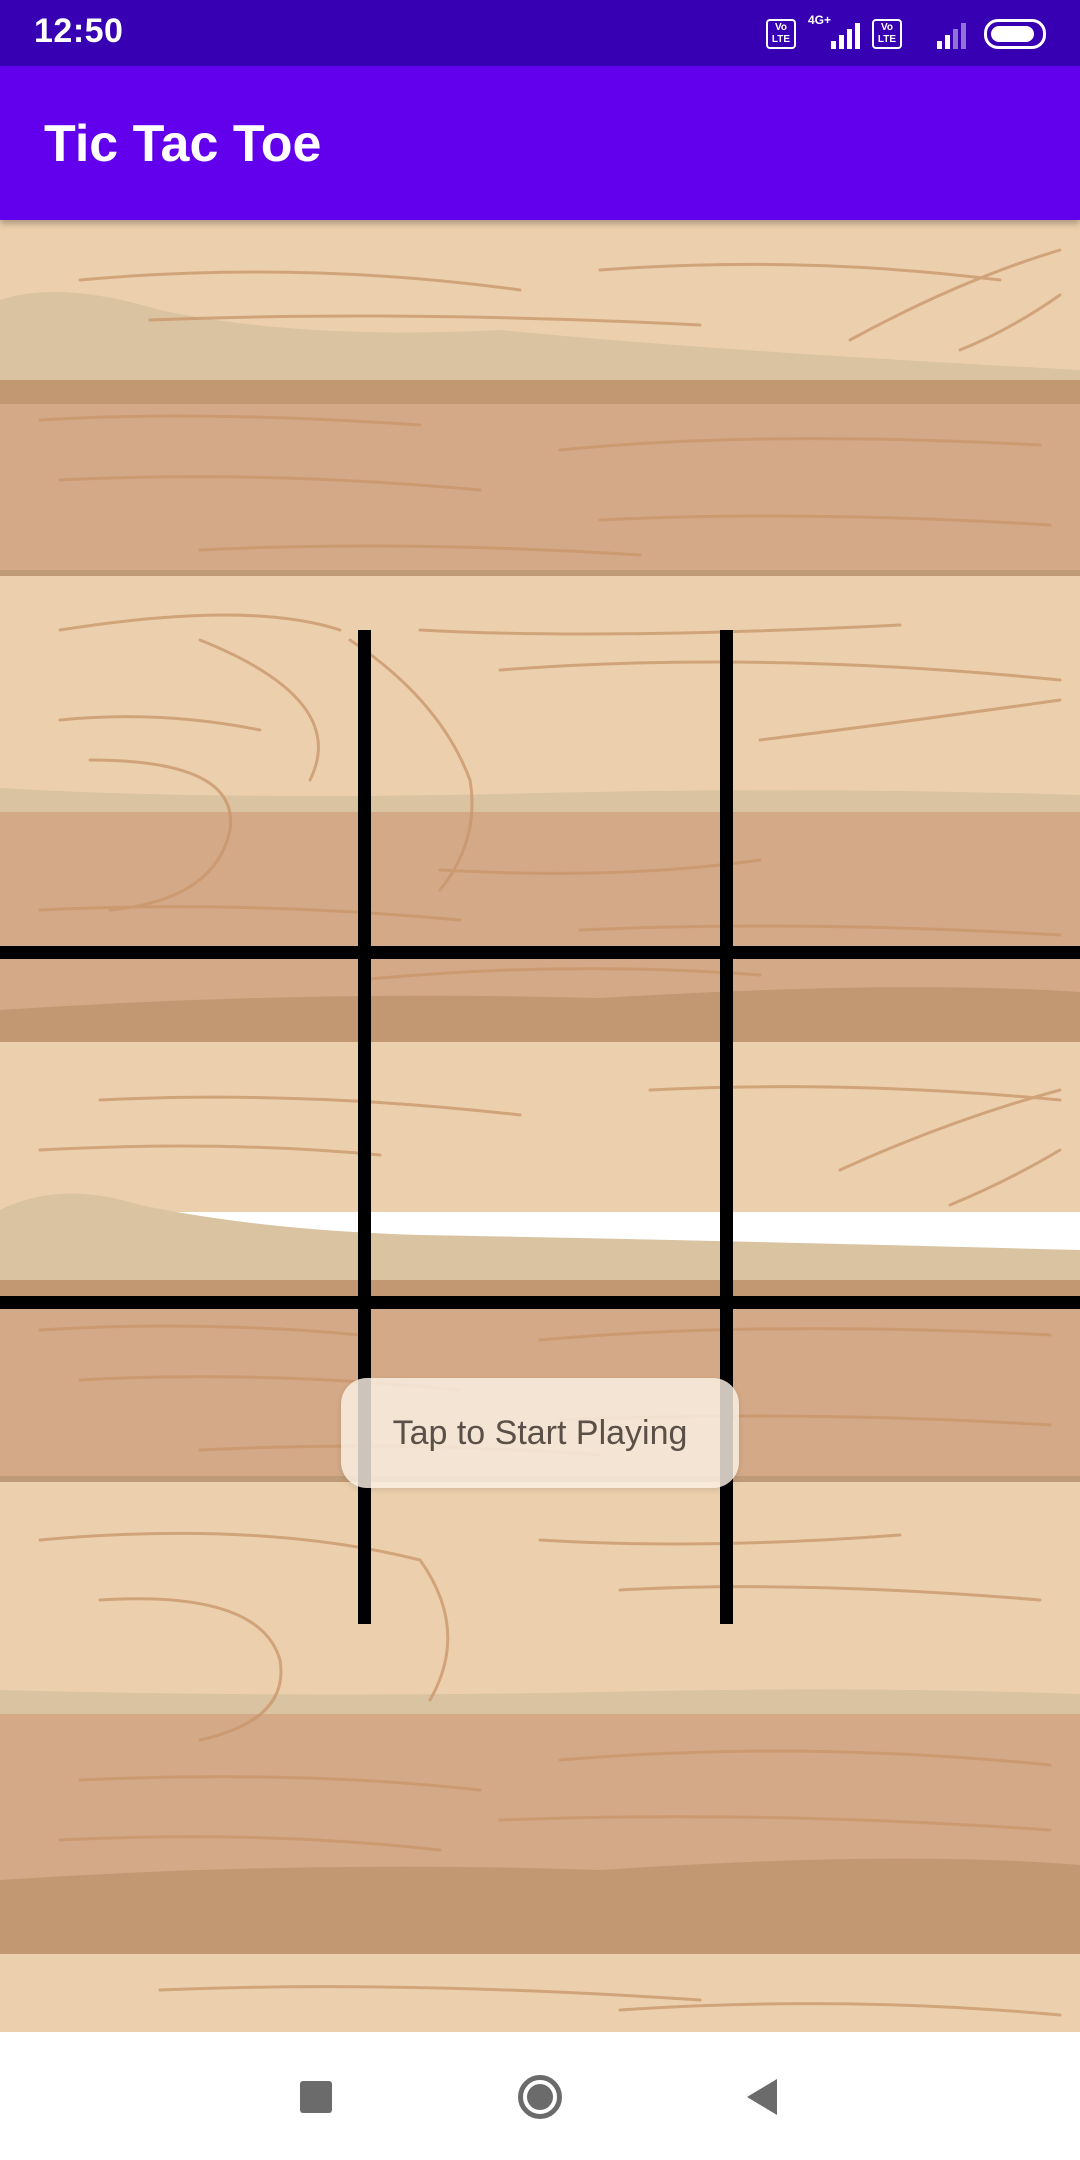 Image resolution: width=1080 pixels, height=2160 pixels. I want to click on recents-button, so click(316, 2097).